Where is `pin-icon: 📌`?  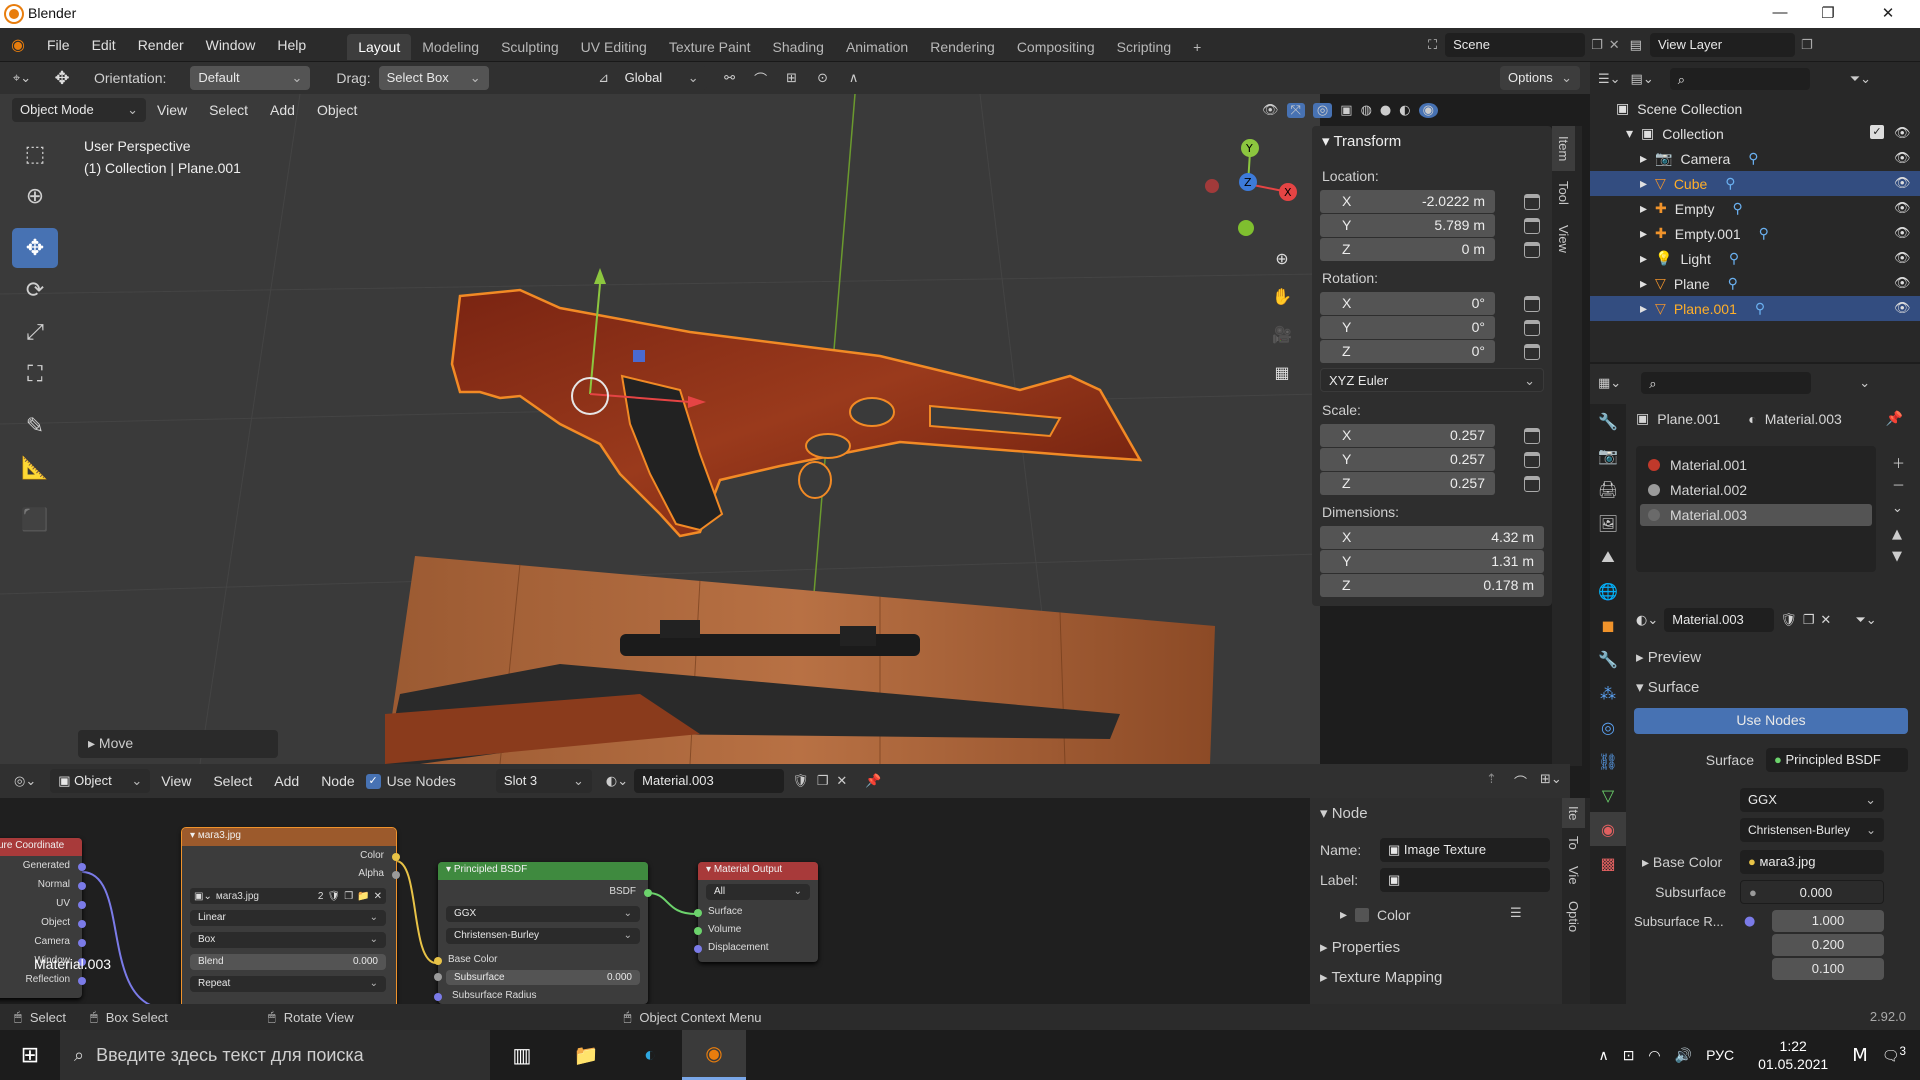 pin-icon: 📌 is located at coordinates (873, 781).